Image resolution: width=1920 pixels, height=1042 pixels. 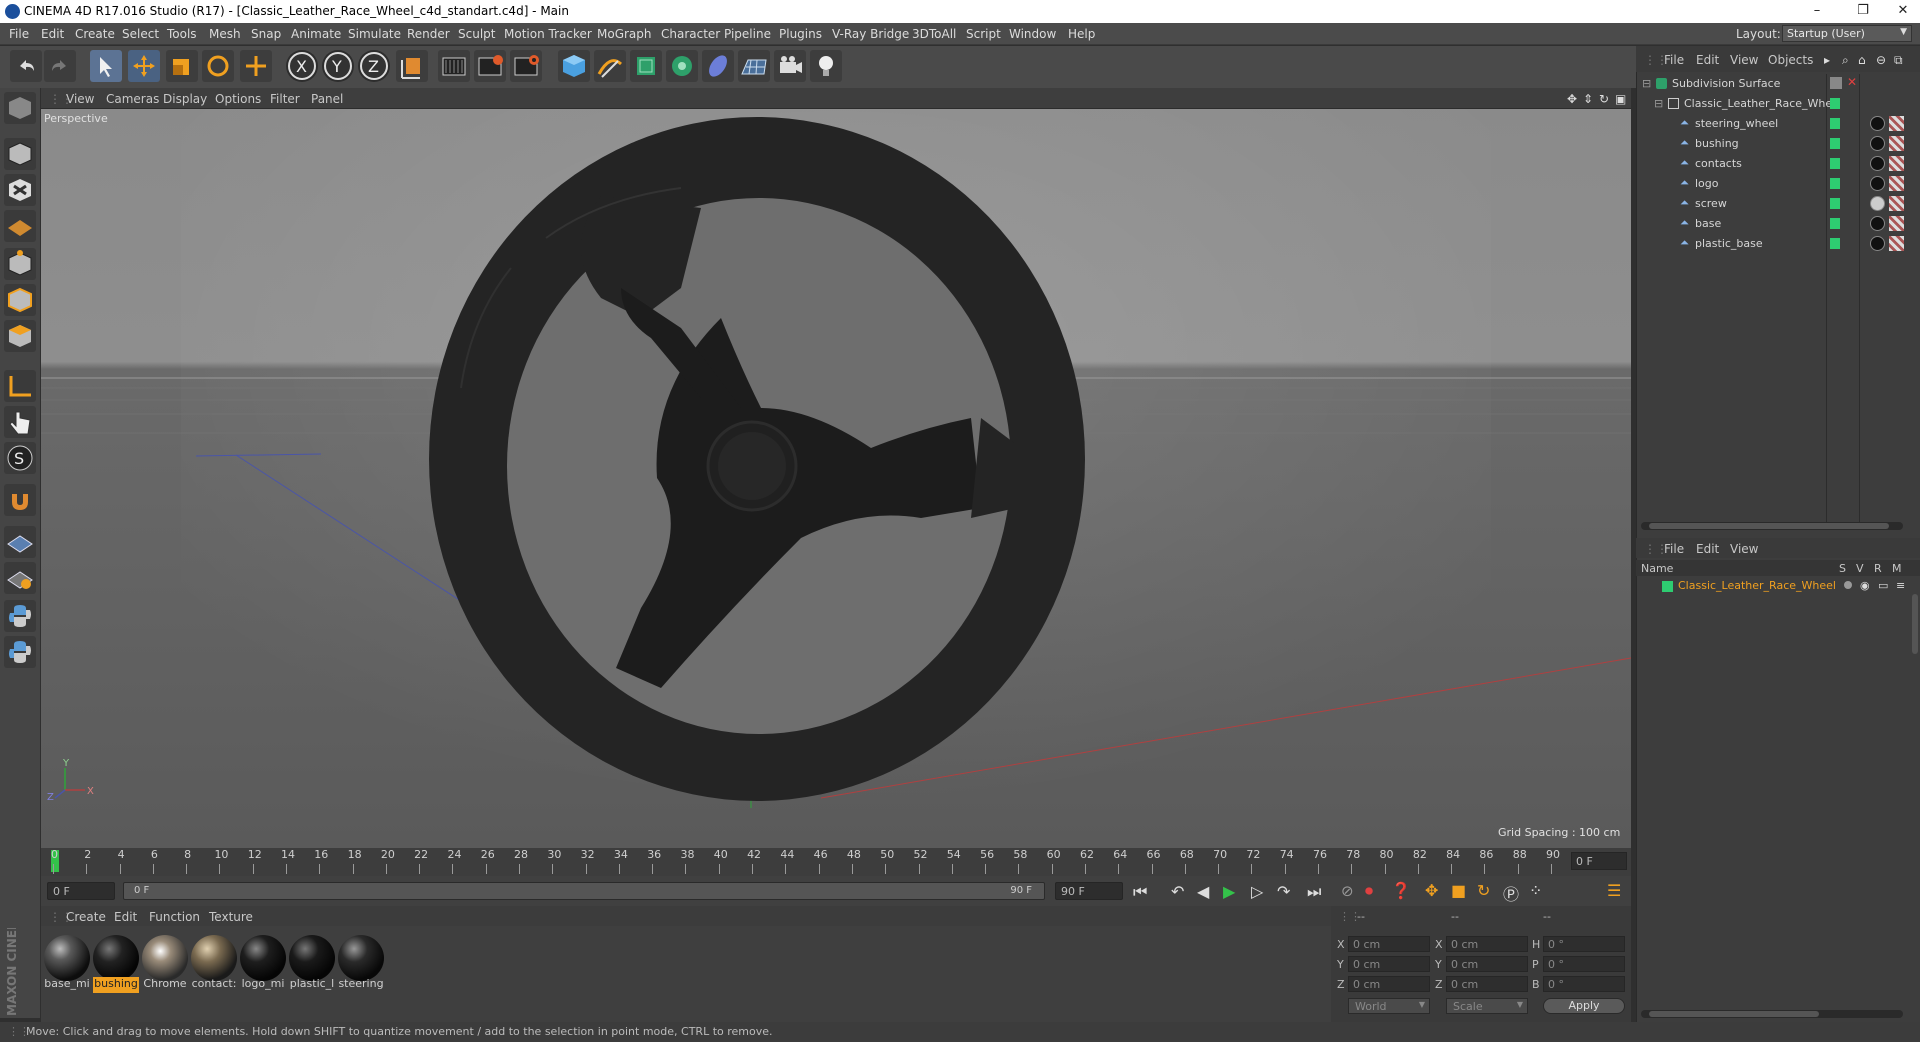 I want to click on object-name: plastic_base, so click(x=1729, y=243).